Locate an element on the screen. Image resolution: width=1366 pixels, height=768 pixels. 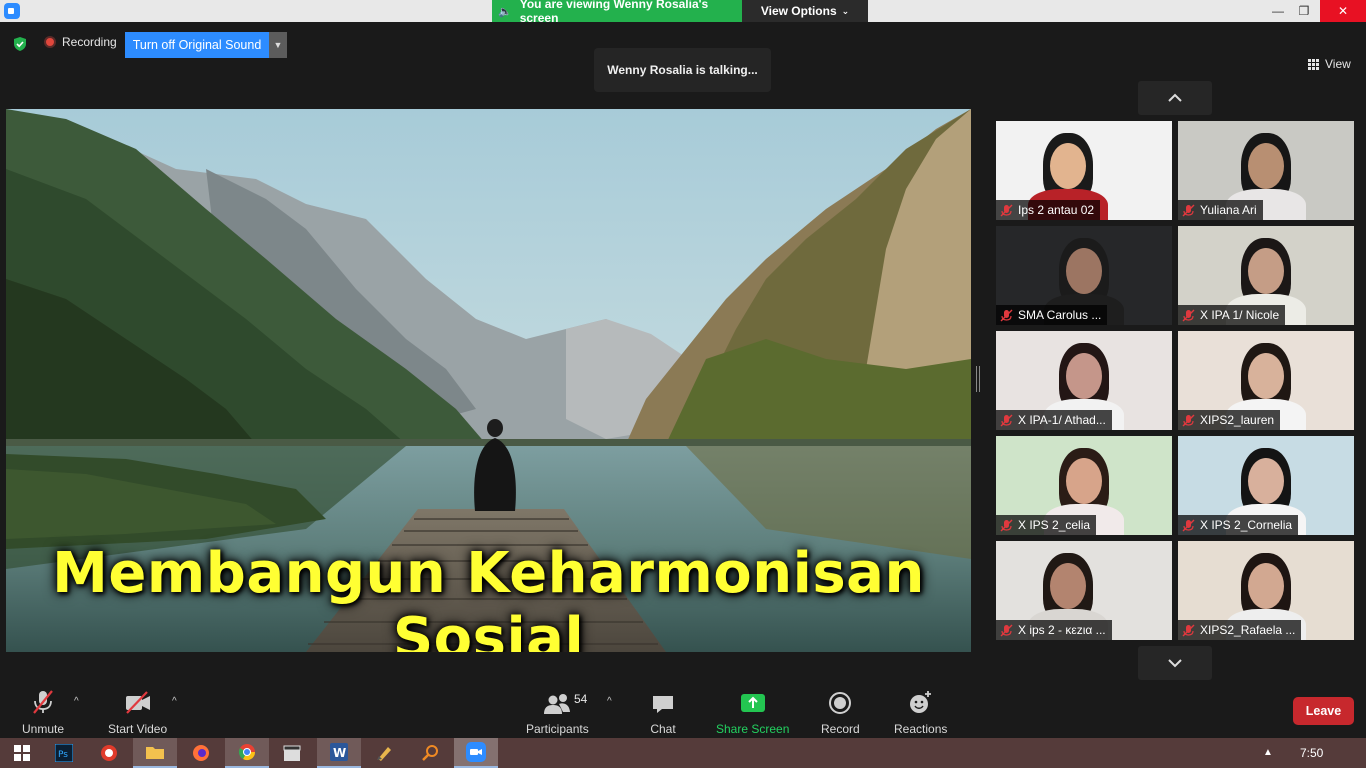
taskbar-zoom is located at coordinates (476, 753).